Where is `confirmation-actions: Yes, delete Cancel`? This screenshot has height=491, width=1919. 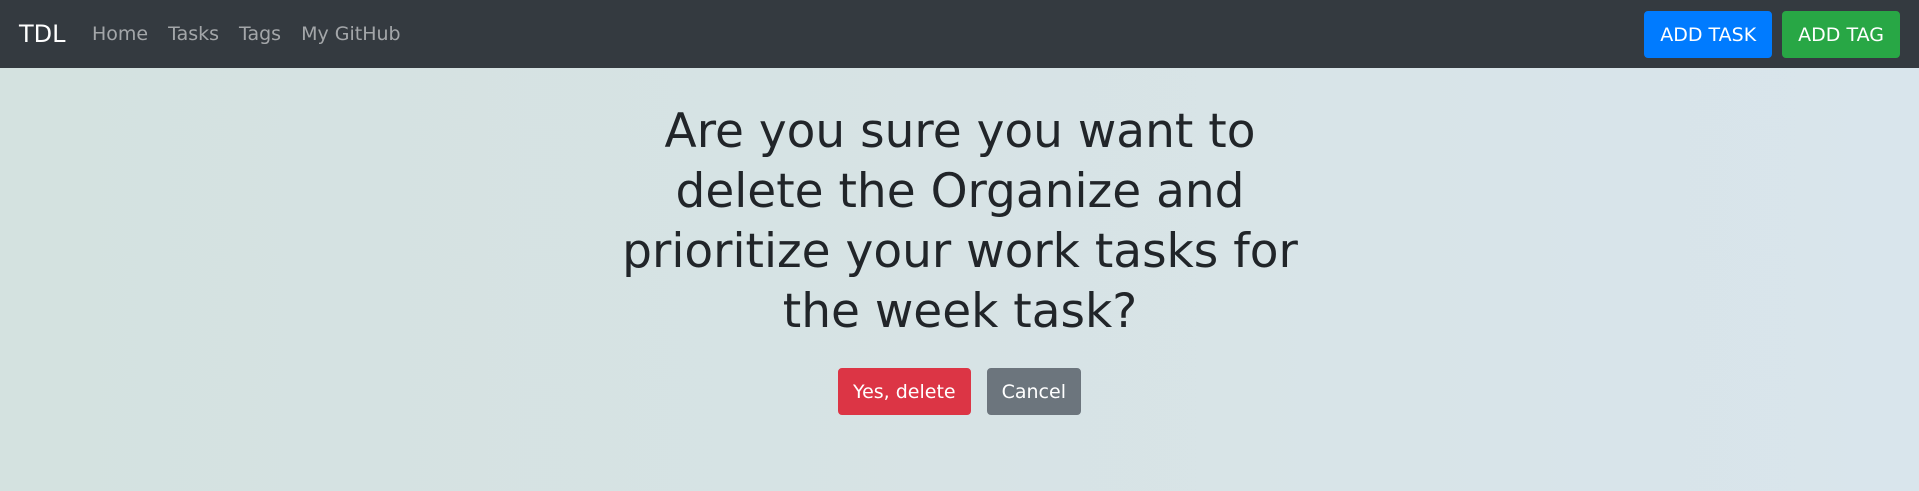 confirmation-actions: Yes, delete Cancel is located at coordinates (959, 391).